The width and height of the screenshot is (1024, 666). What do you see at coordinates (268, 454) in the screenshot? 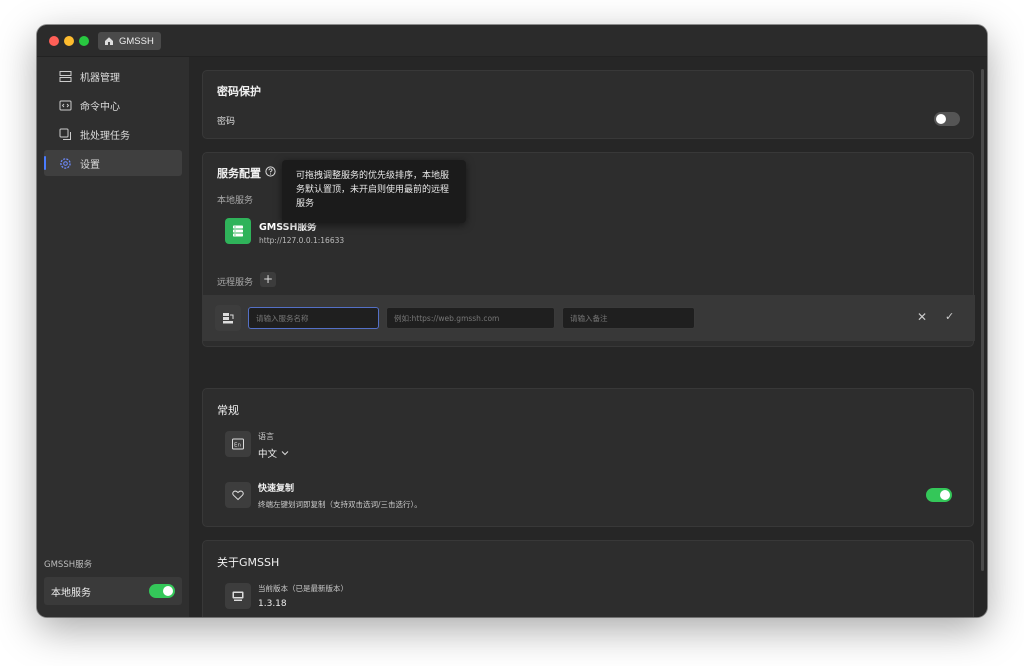
I see `language-value: 中文` at bounding box center [268, 454].